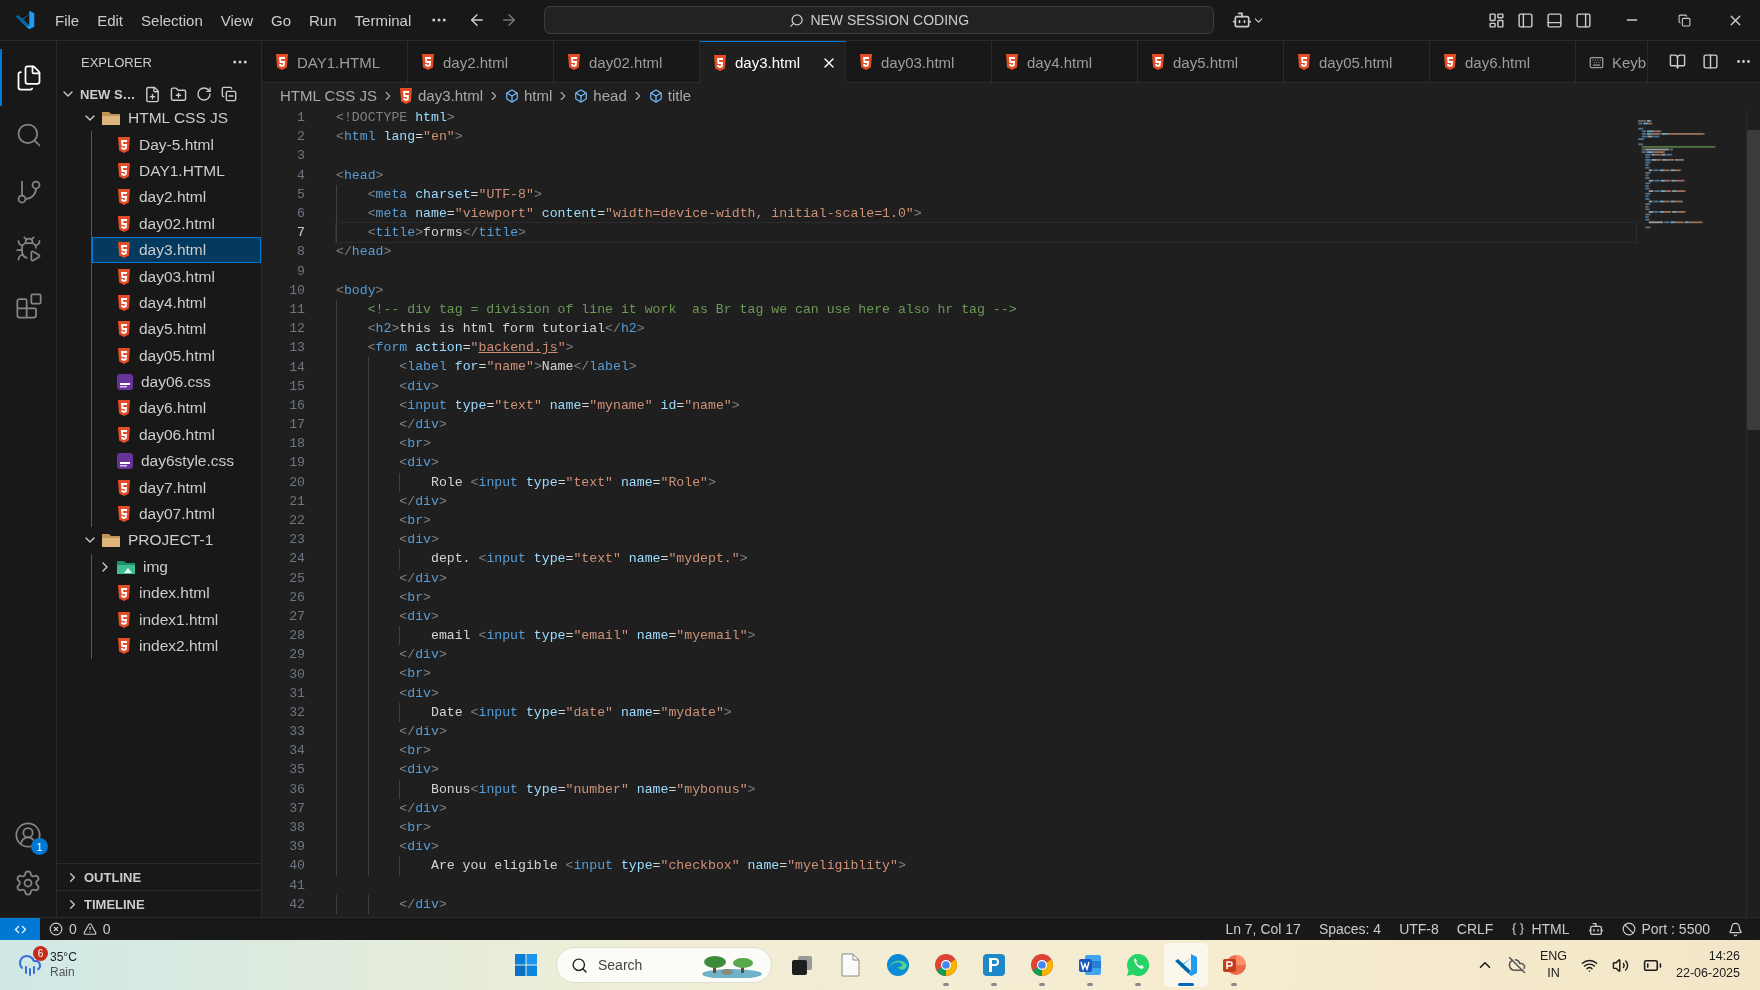 This screenshot has width=1760, height=990. What do you see at coordinates (419, 770) in the screenshot?
I see `code-line: <div>` at bounding box center [419, 770].